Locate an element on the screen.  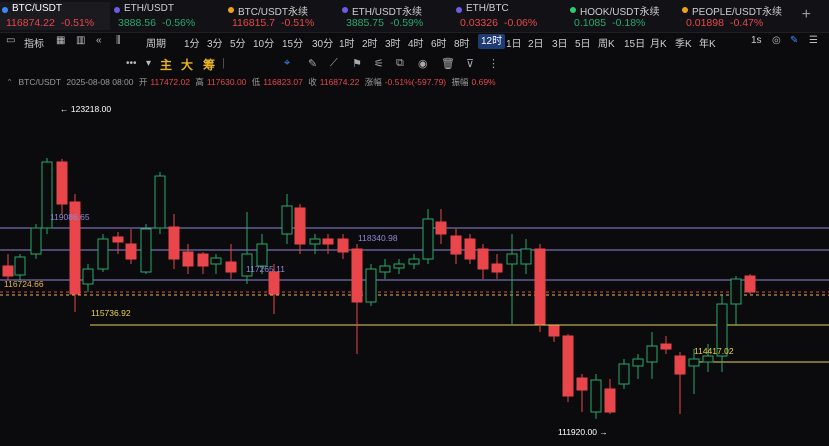
add-tab-icon: + is located at coordinates (806, 15).